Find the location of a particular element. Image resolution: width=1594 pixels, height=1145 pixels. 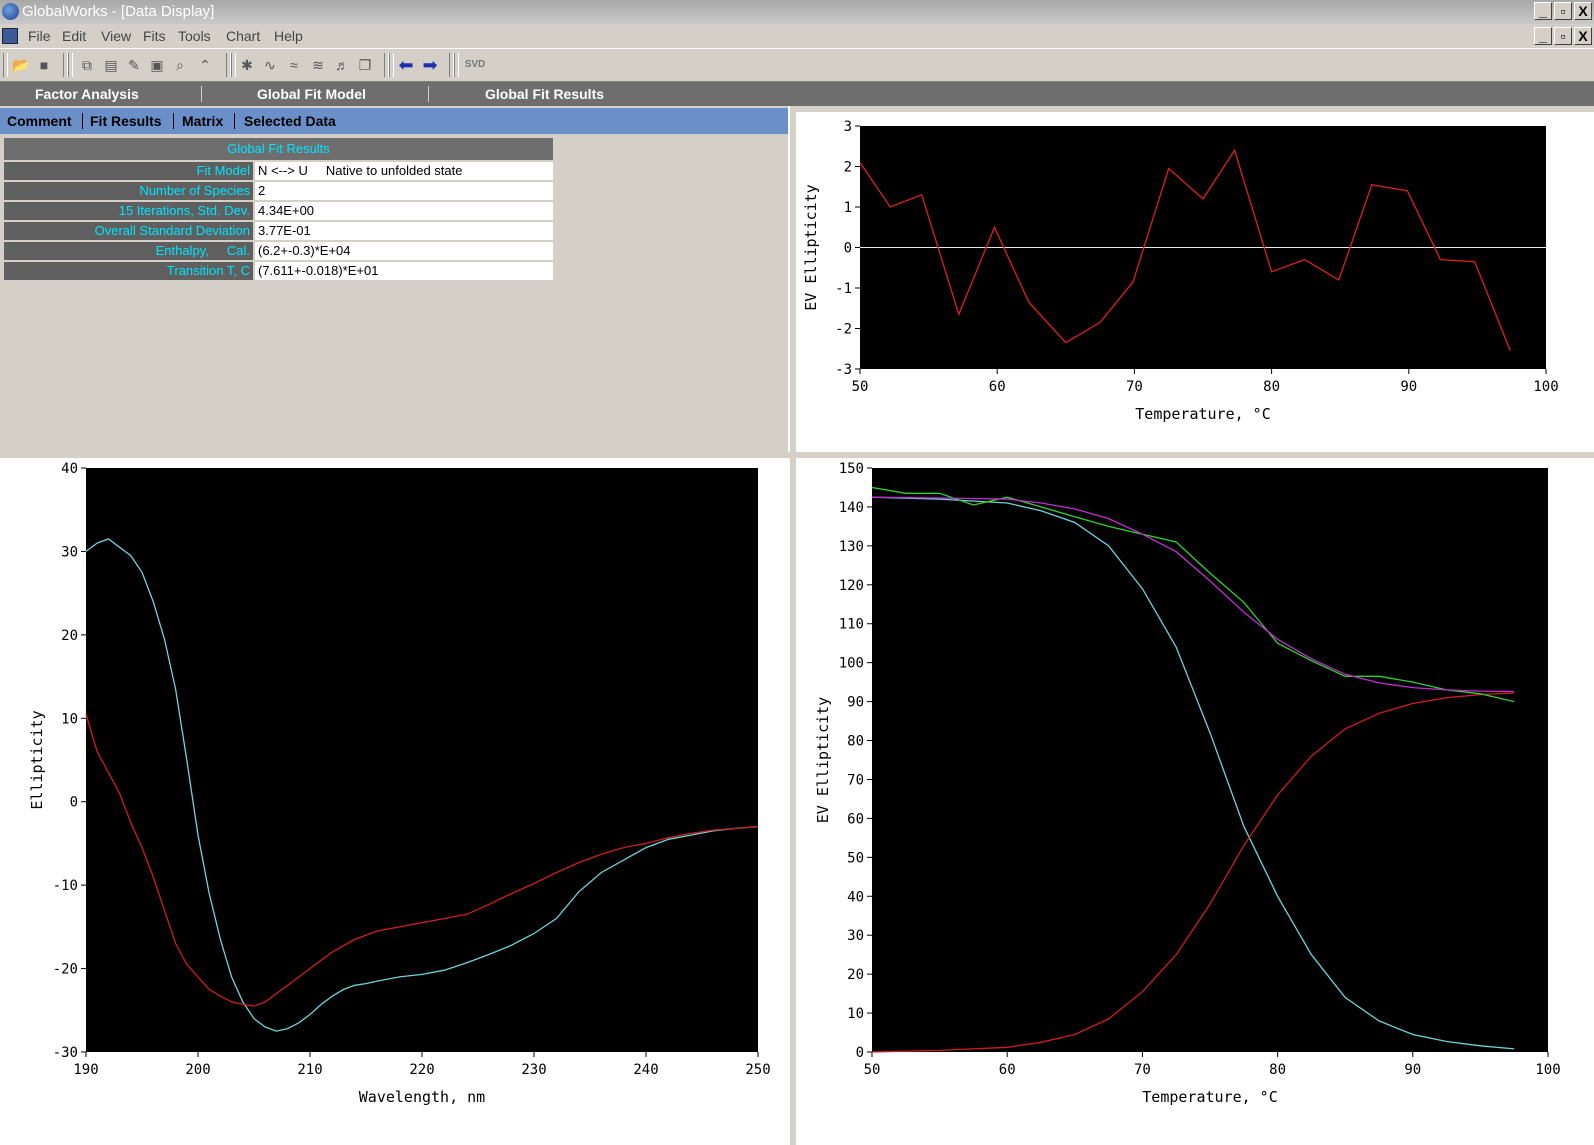

window-controls: _ ▫ X is located at coordinates (1563, 11).